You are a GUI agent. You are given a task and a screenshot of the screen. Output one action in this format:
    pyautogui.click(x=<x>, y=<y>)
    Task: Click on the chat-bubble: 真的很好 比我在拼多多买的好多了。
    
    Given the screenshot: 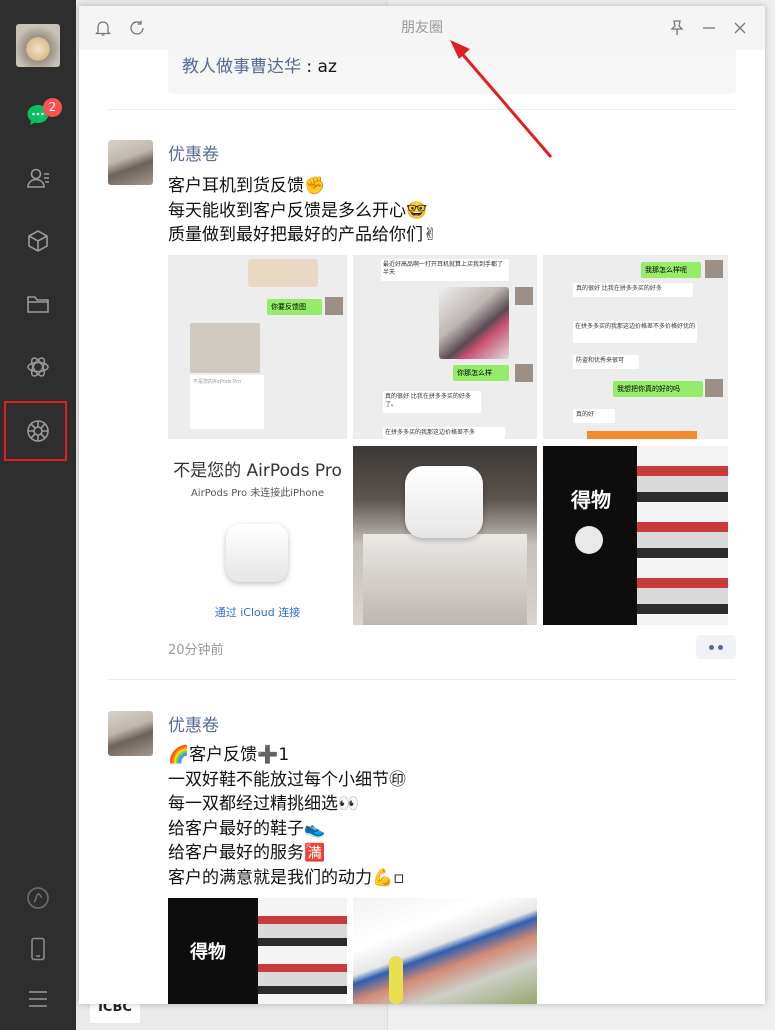 What is the action you would take?
    pyautogui.click(x=432, y=402)
    